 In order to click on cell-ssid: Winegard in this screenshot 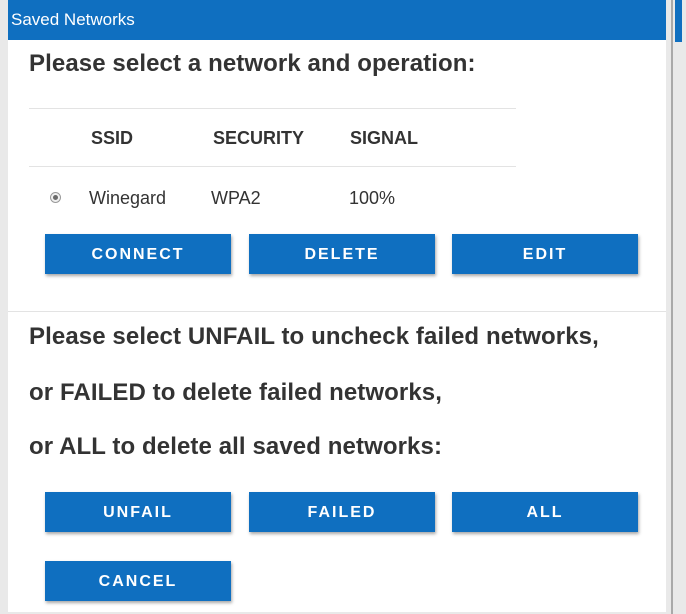, I will do `click(128, 198)`.